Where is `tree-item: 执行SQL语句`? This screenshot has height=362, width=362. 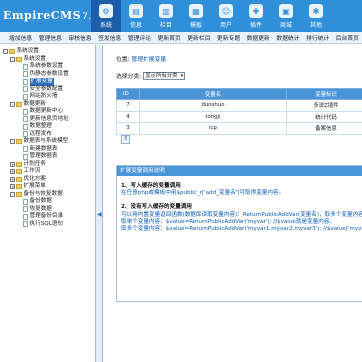 tree-item: 执行SQL语句 is located at coordinates (47, 225).